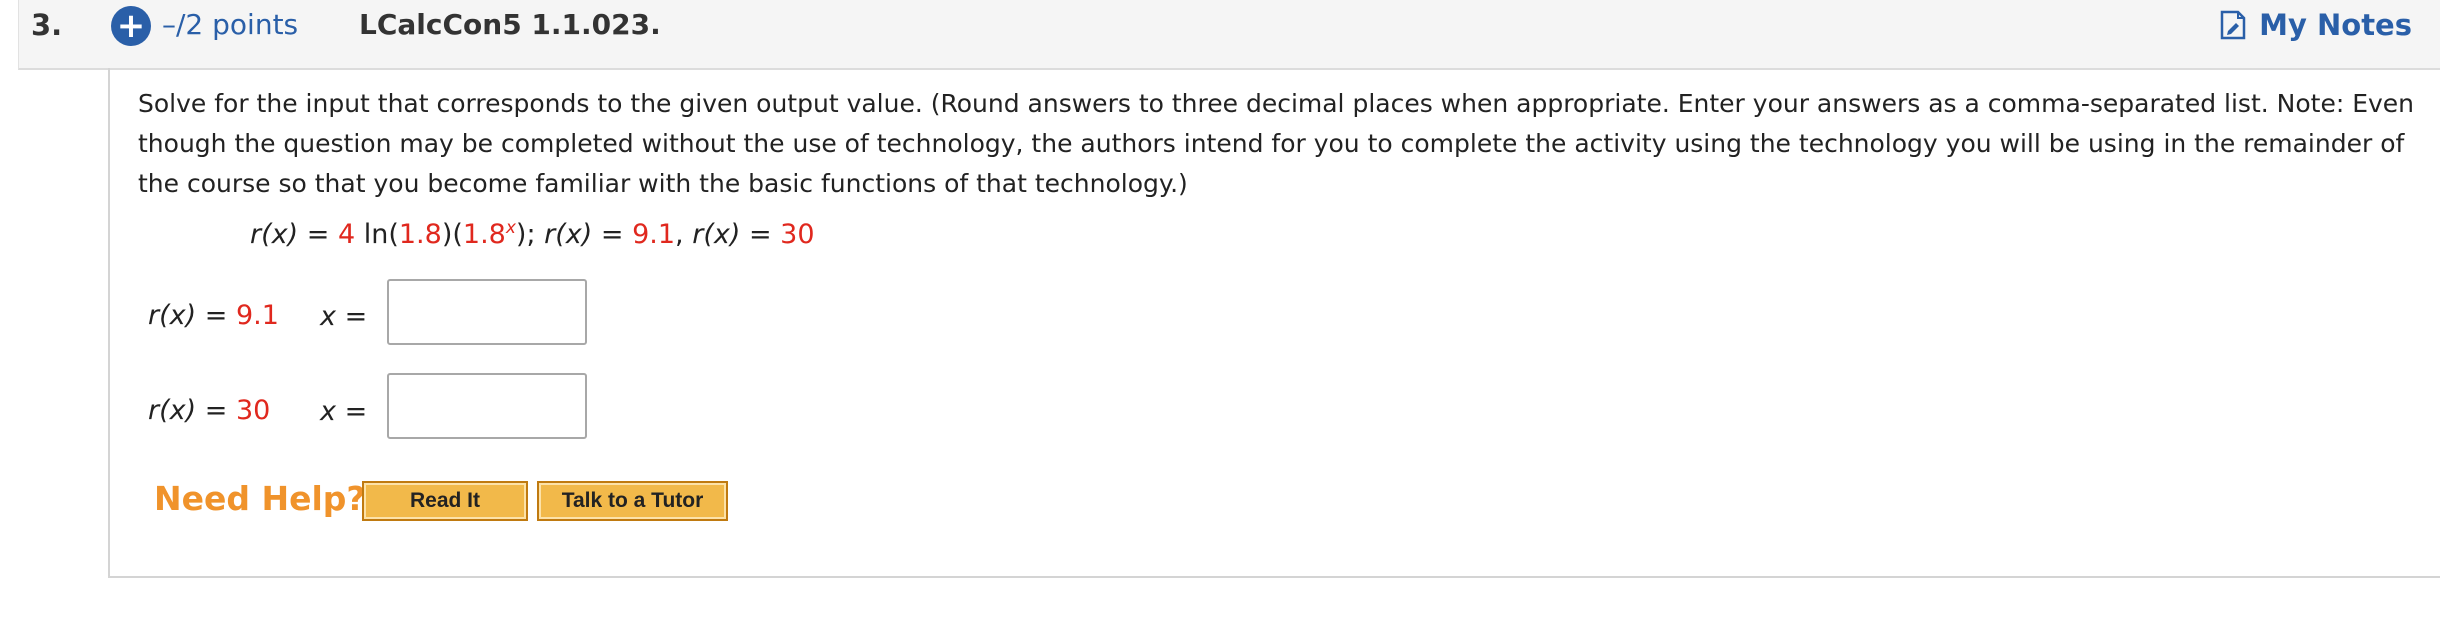 The height and width of the screenshot is (618, 2440). I want to click on answer-row-1-label: r(x) = 9.1, so click(213, 315).